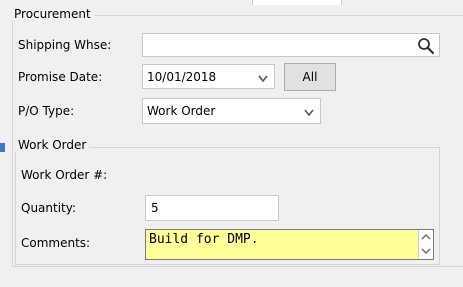  I want to click on work-order-number-label: Work Order #:, so click(64, 175).